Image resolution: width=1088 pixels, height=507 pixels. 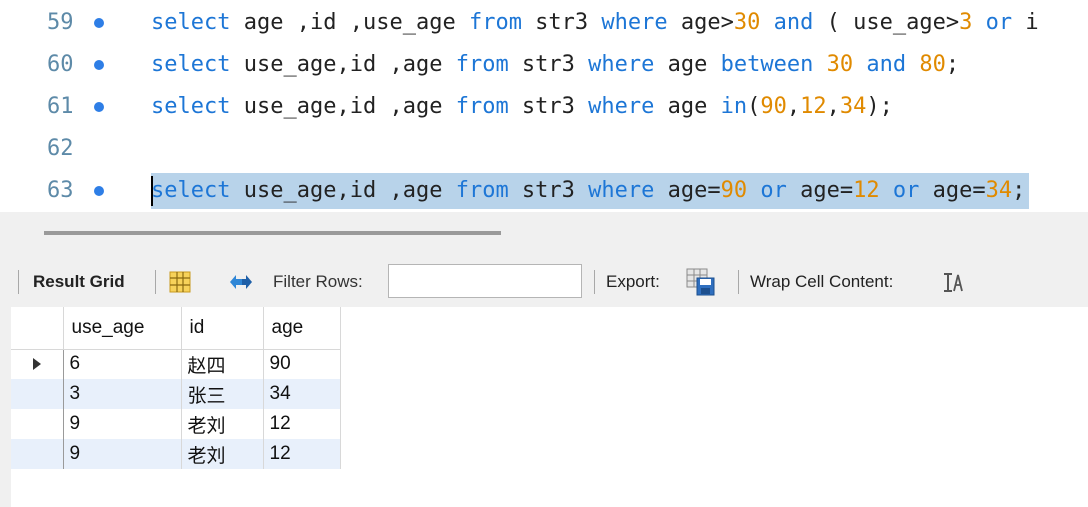 I want to click on grid-view-icon, so click(x=180, y=282).